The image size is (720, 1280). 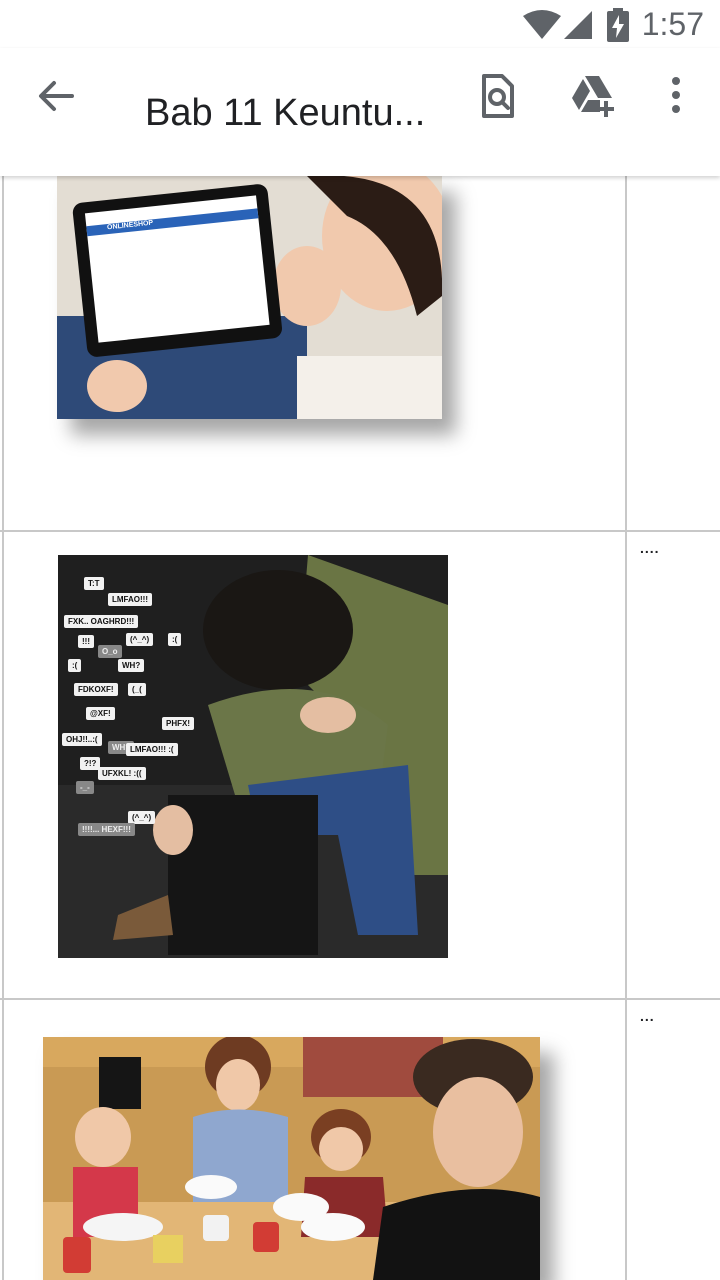 What do you see at coordinates (131, 665) in the screenshot?
I see `chat-bubble: WH?` at bounding box center [131, 665].